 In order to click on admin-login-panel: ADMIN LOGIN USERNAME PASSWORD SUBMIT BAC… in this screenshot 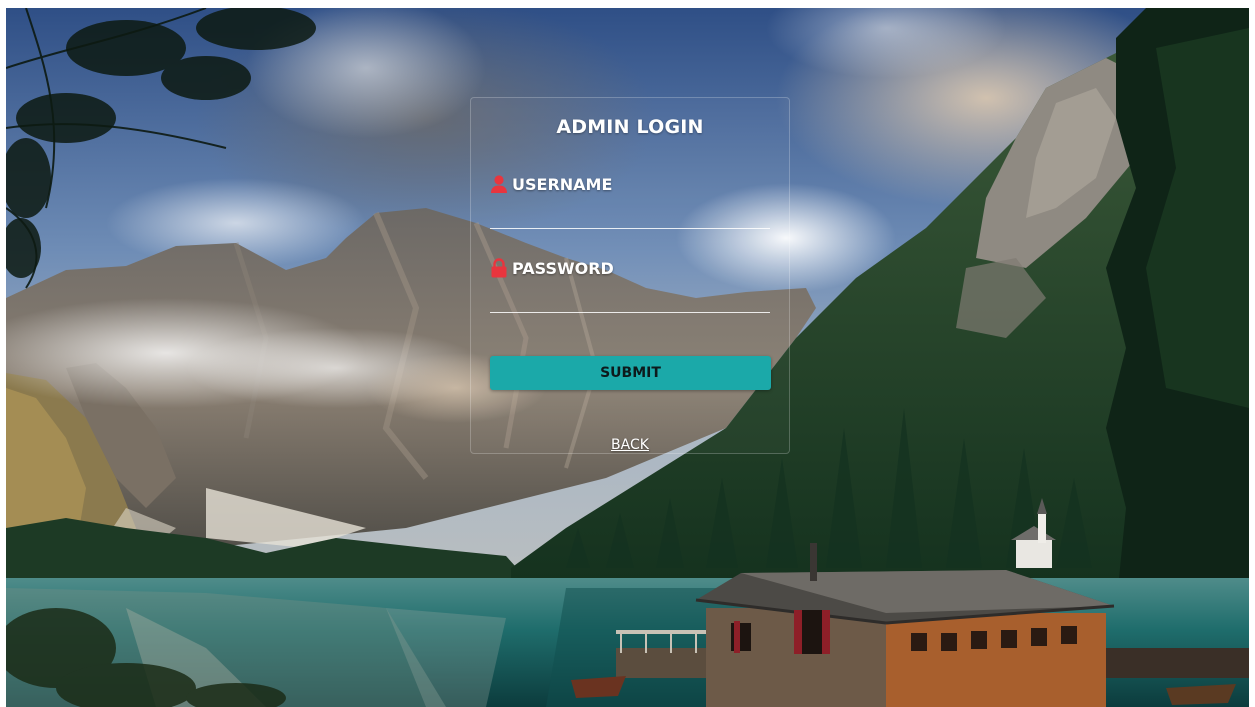, I will do `click(630, 275)`.